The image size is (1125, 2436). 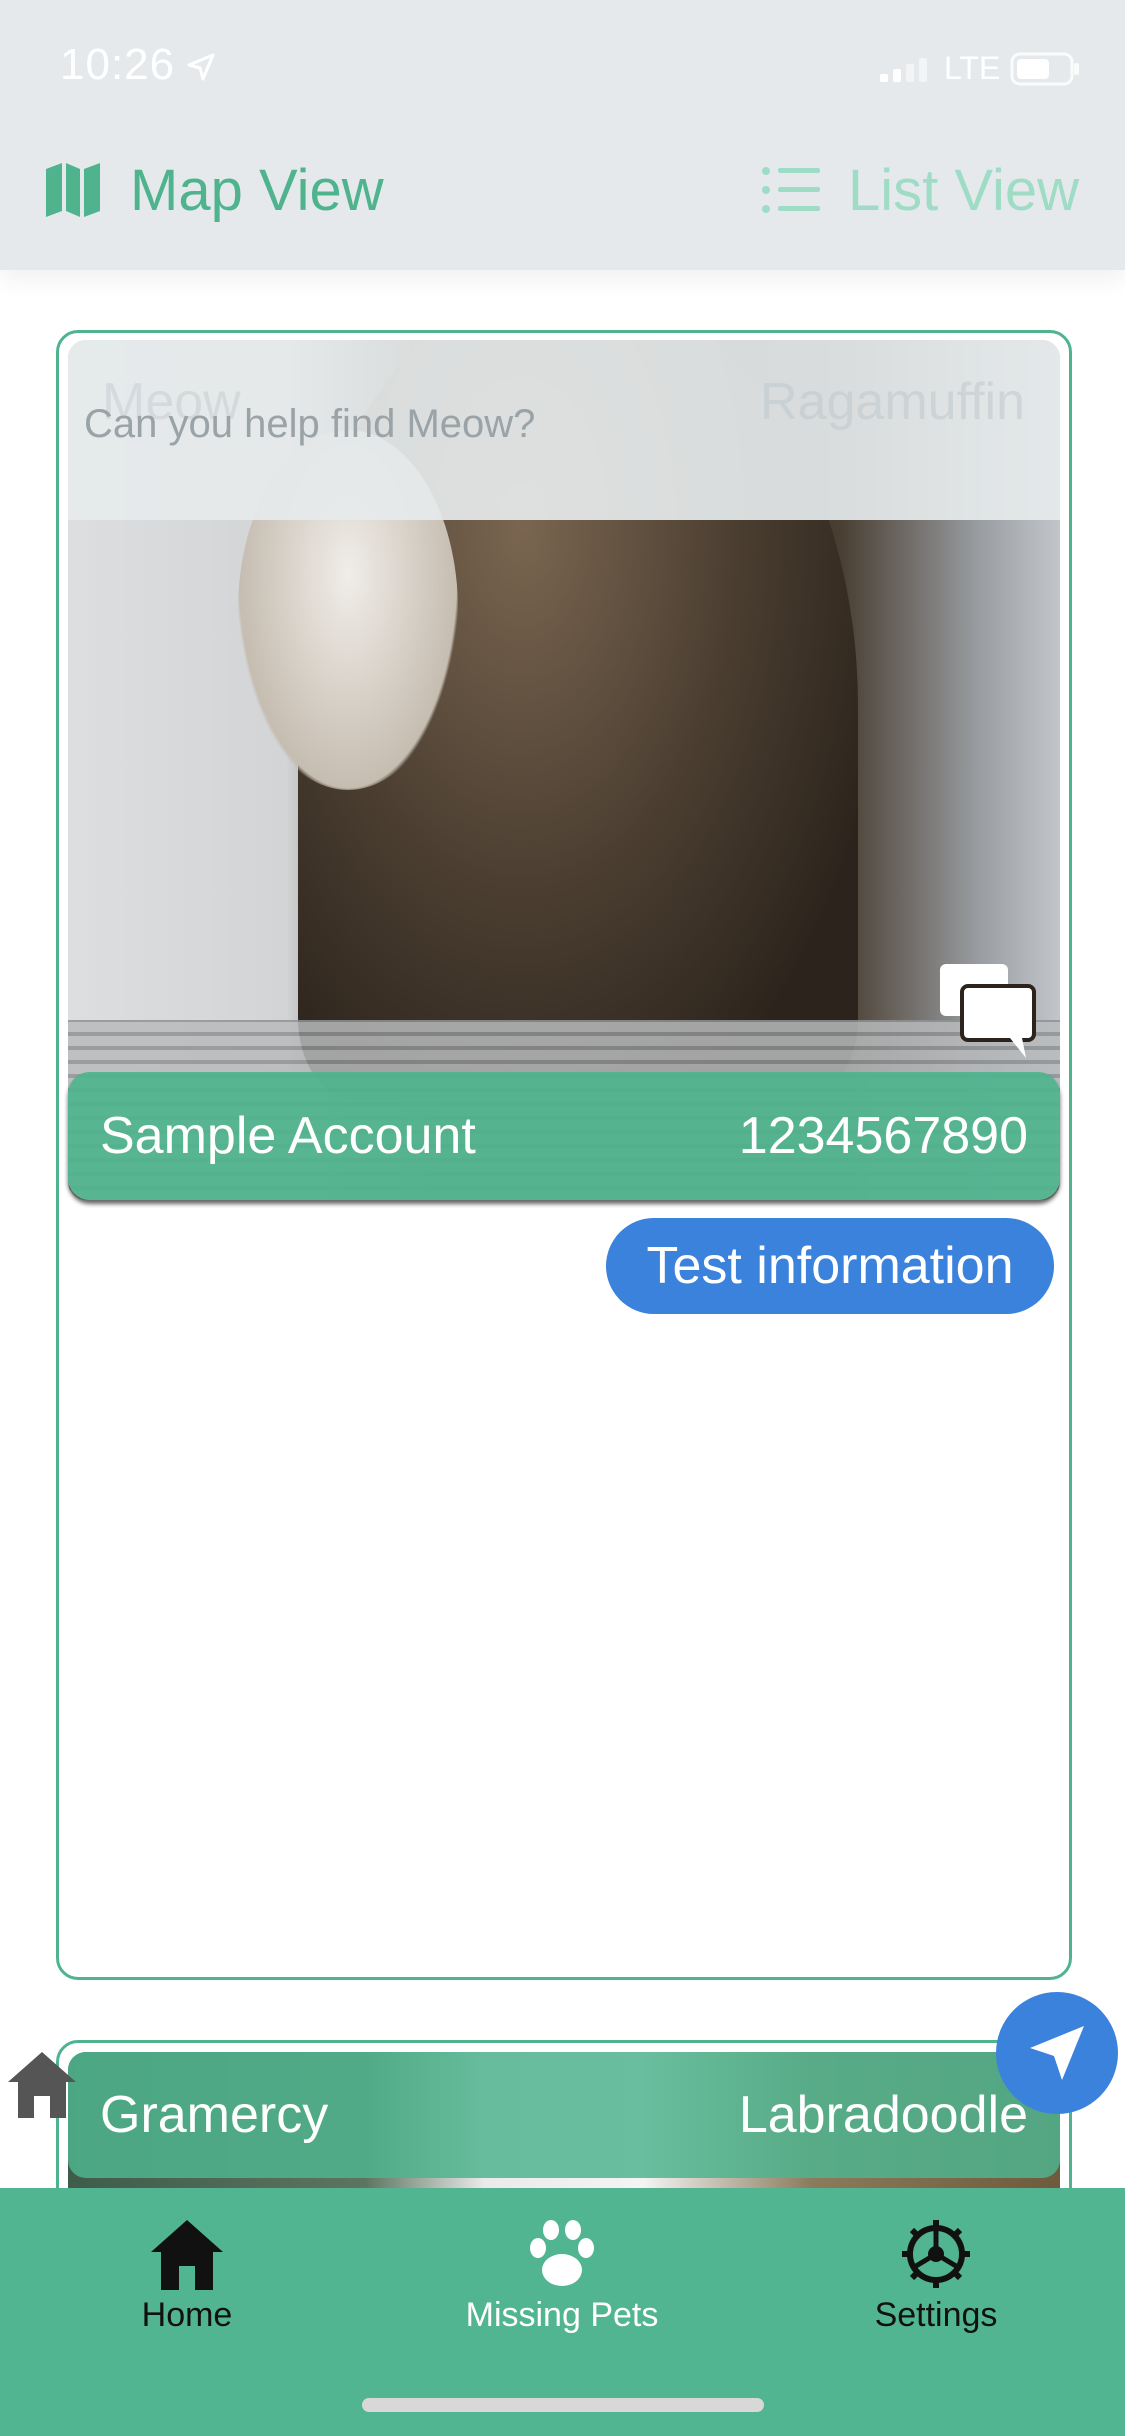 What do you see at coordinates (883, 2115) in the screenshot?
I see `pet-breed: Labradoodle` at bounding box center [883, 2115].